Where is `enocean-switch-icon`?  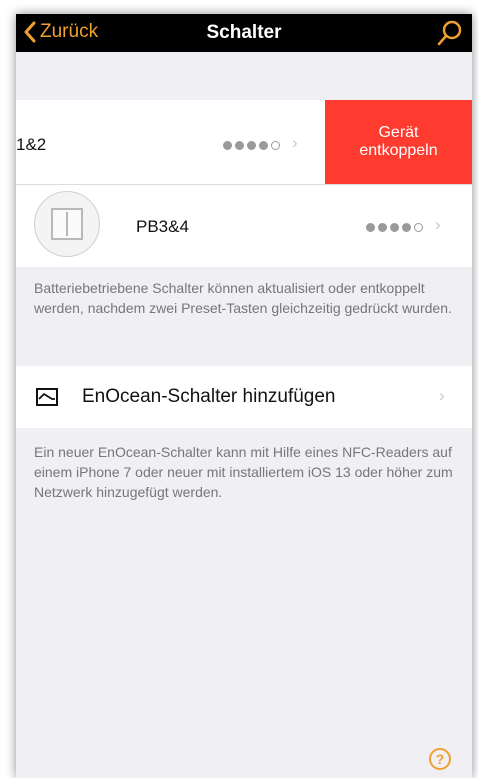 enocean-switch-icon is located at coordinates (47, 397).